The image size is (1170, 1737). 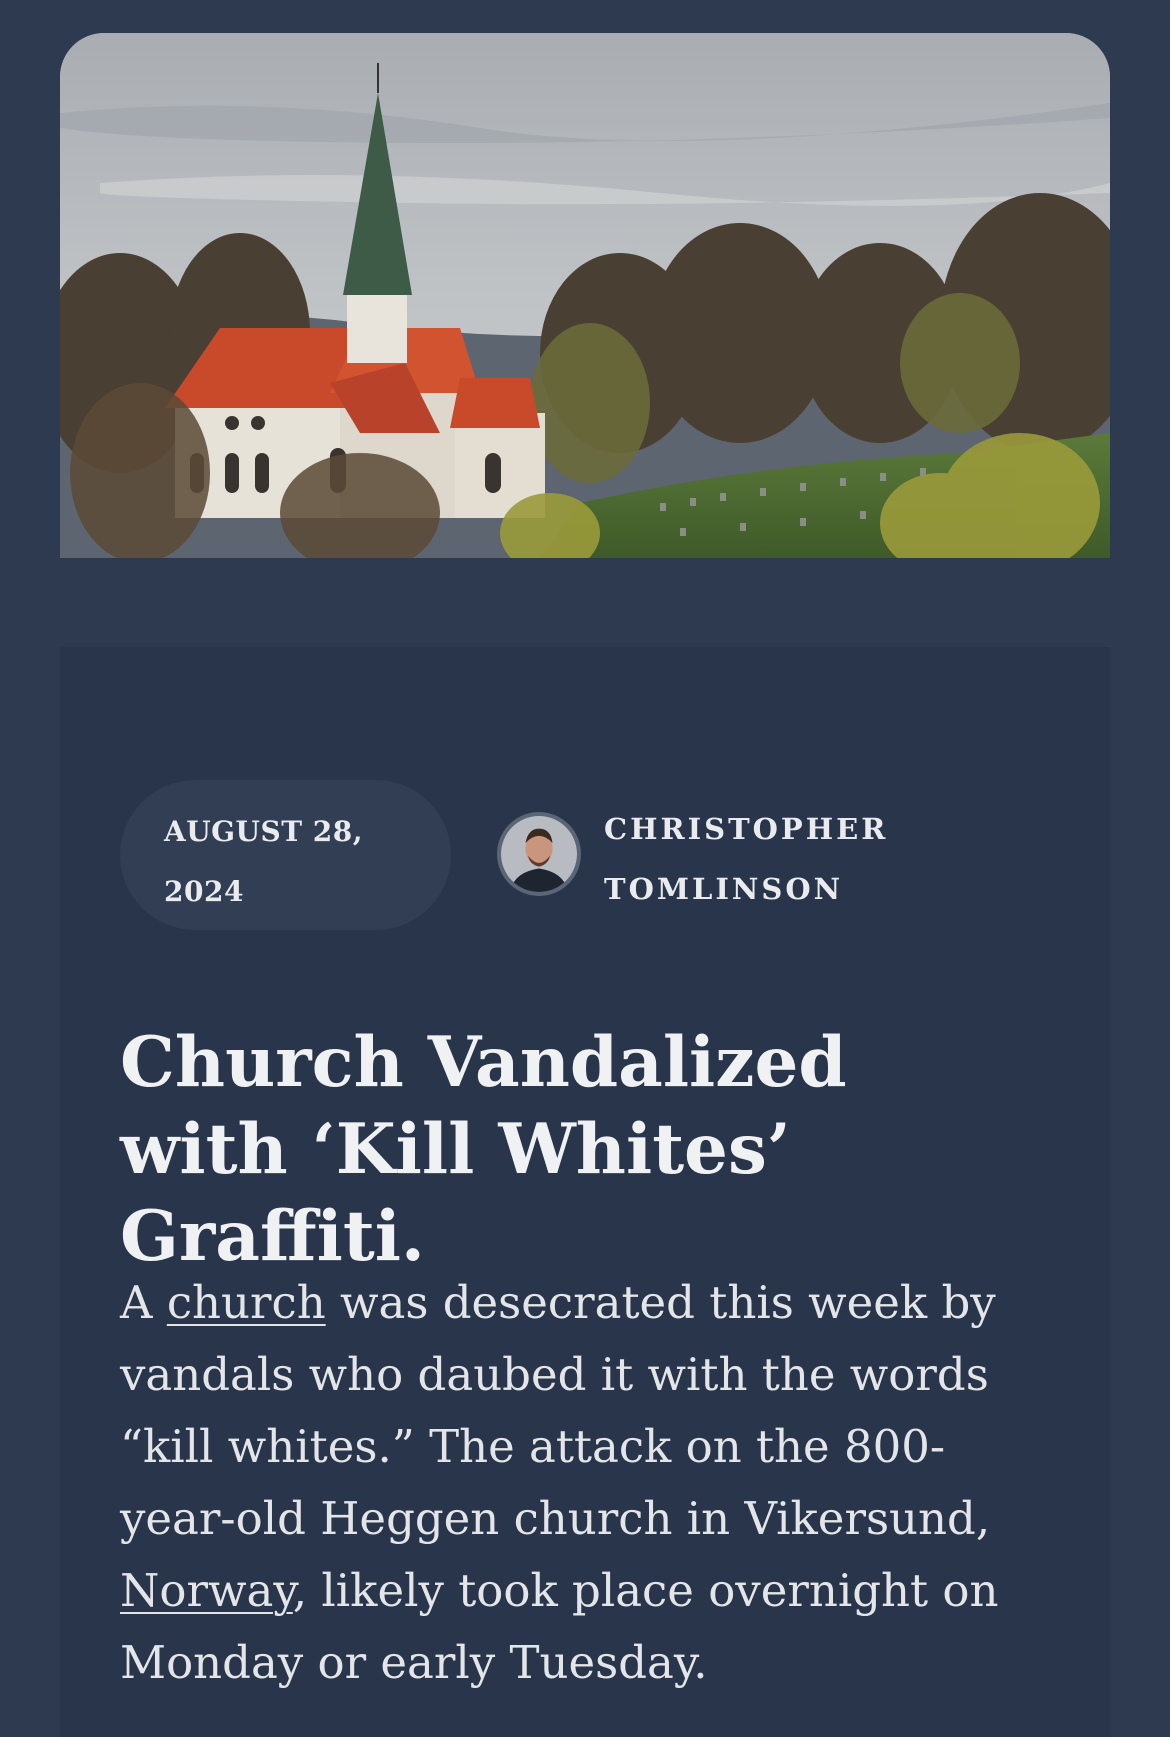 What do you see at coordinates (263, 861) in the screenshot?
I see `article-date: AUGUST 28, 2024` at bounding box center [263, 861].